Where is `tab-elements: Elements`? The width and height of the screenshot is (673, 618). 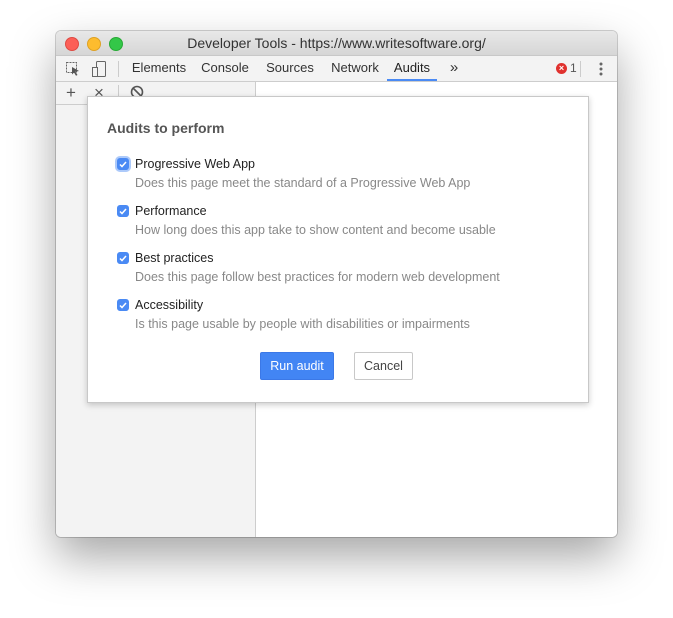 tab-elements: Elements is located at coordinates (159, 68).